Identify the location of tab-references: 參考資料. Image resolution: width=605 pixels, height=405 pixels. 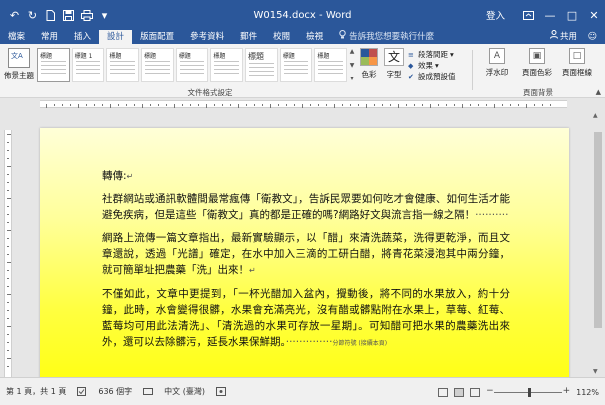
(207, 37).